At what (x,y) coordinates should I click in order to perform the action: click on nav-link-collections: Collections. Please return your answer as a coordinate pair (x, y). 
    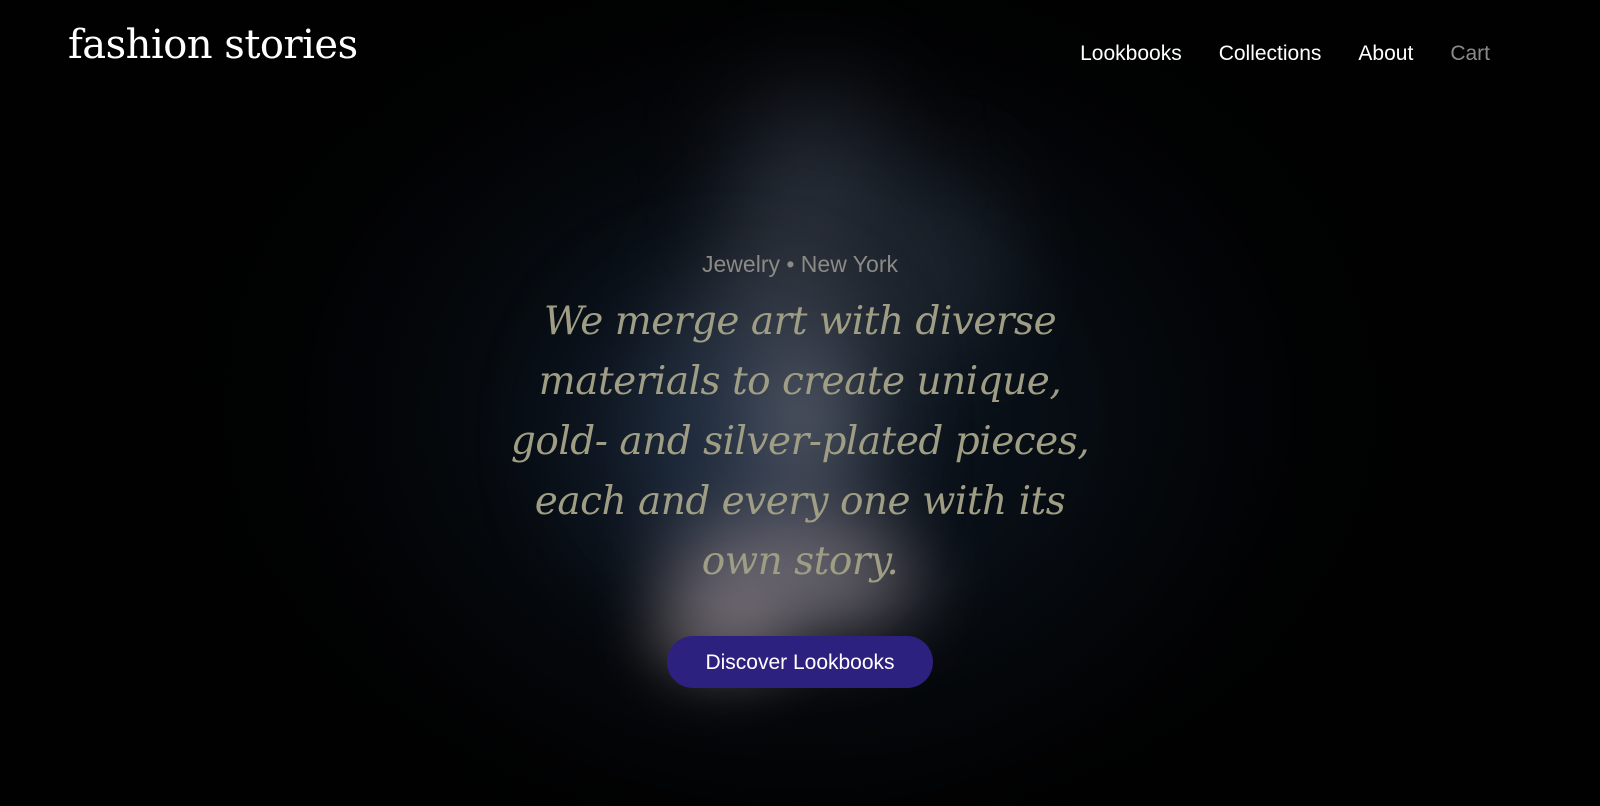
    Looking at the image, I should click on (1270, 54).